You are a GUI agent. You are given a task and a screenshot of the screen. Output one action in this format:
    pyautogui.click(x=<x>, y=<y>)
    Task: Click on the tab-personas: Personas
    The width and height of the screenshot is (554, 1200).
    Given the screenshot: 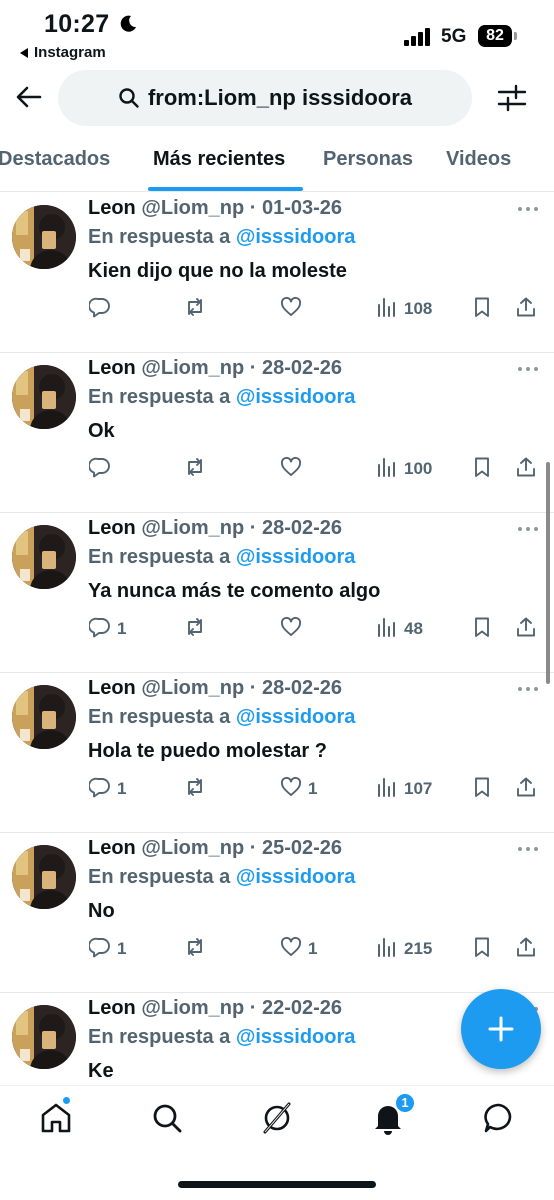 What is the action you would take?
    pyautogui.click(x=368, y=159)
    